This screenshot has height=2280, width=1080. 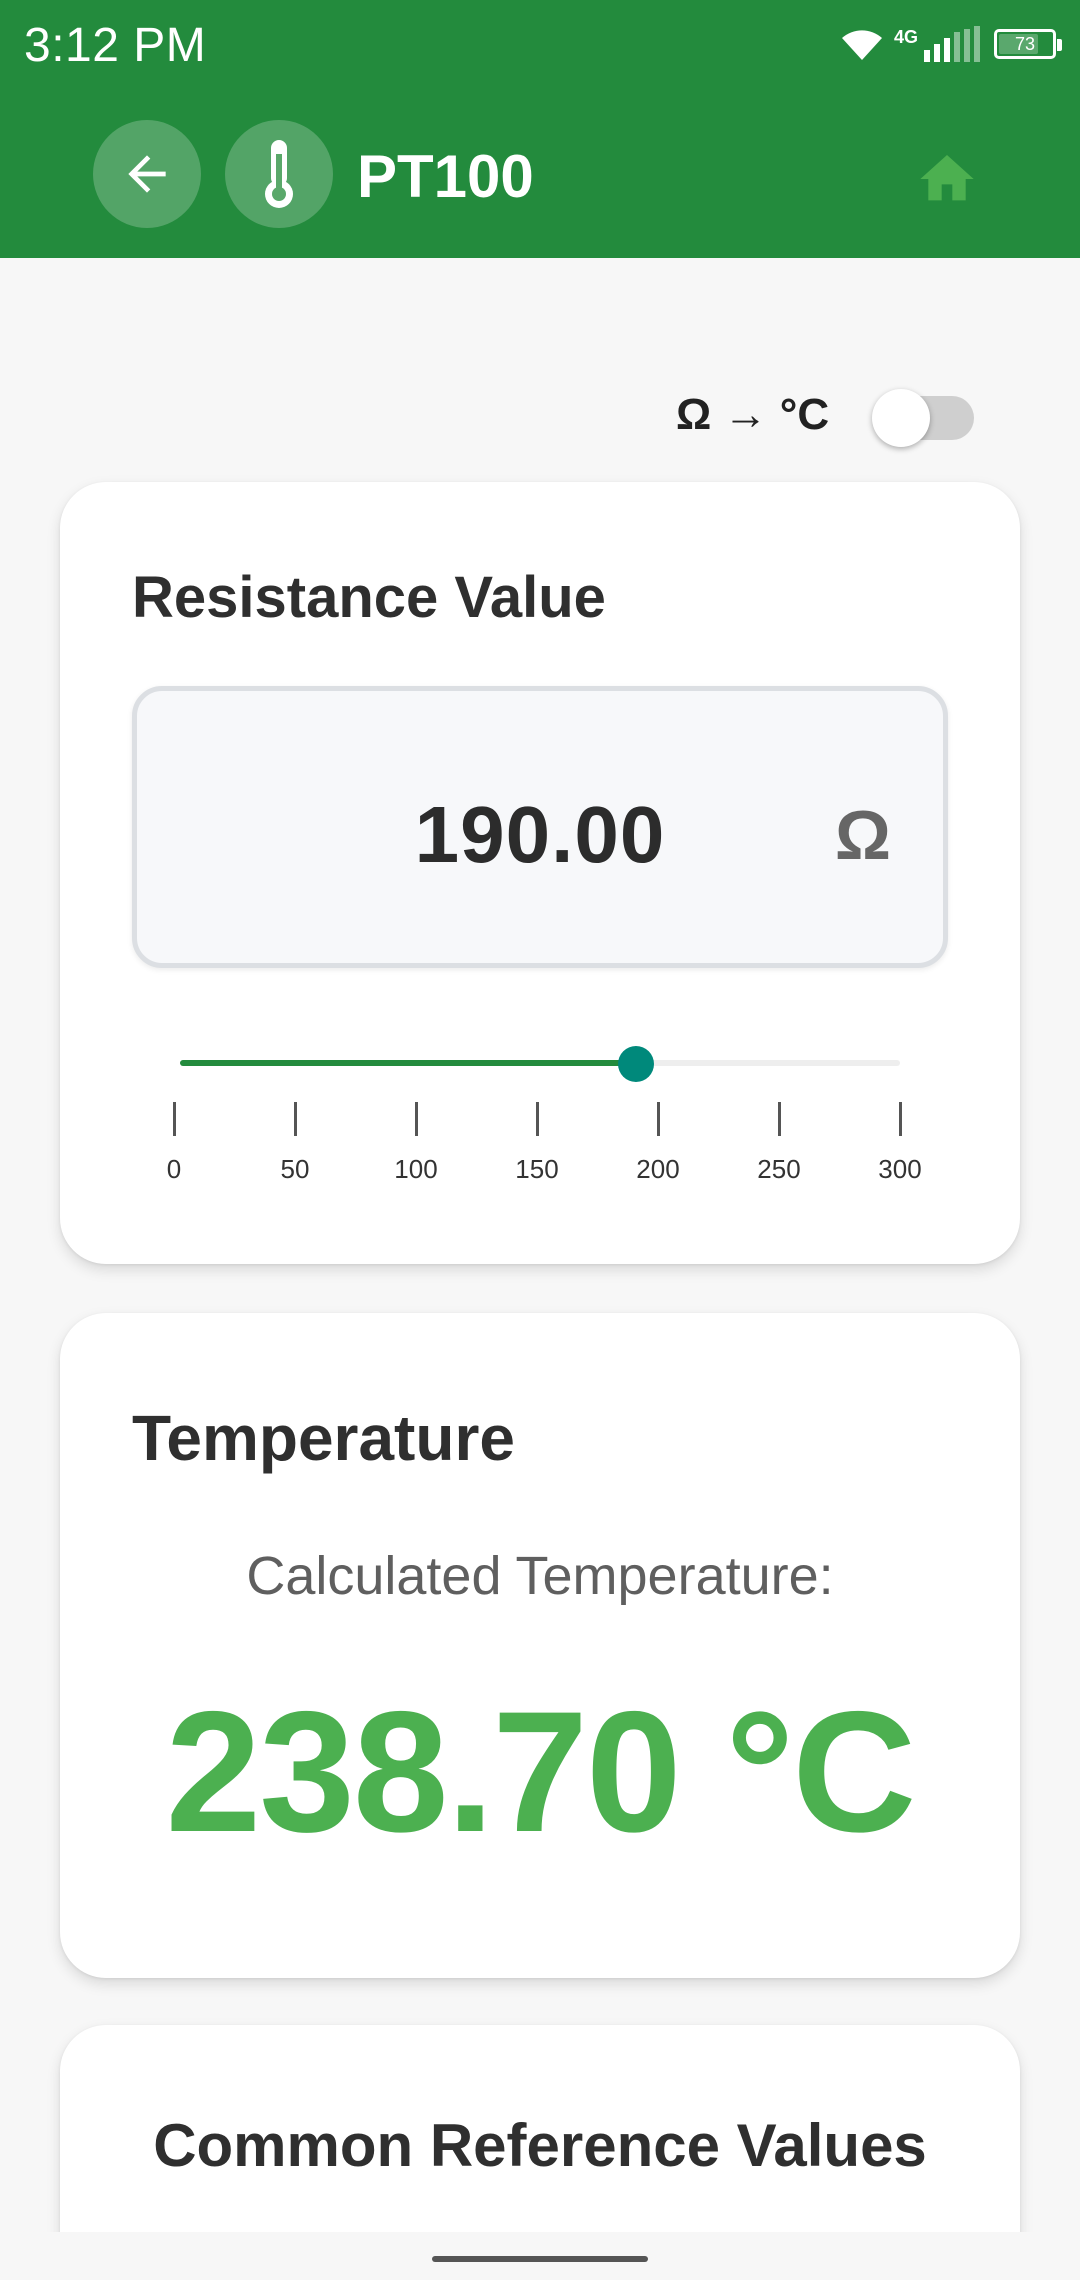 I want to click on temperature-value: 238.70 °C, so click(x=541, y=1772).